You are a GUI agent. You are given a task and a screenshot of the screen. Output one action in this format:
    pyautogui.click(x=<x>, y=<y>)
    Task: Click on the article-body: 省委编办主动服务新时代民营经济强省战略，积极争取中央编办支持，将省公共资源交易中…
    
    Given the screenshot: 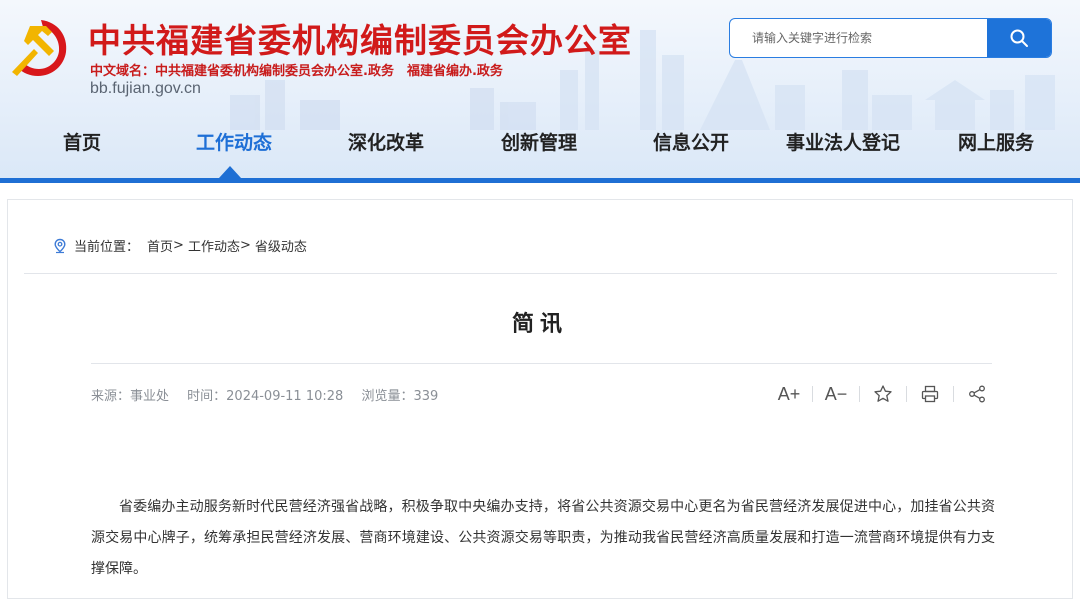 What is the action you would take?
    pyautogui.click(x=543, y=538)
    